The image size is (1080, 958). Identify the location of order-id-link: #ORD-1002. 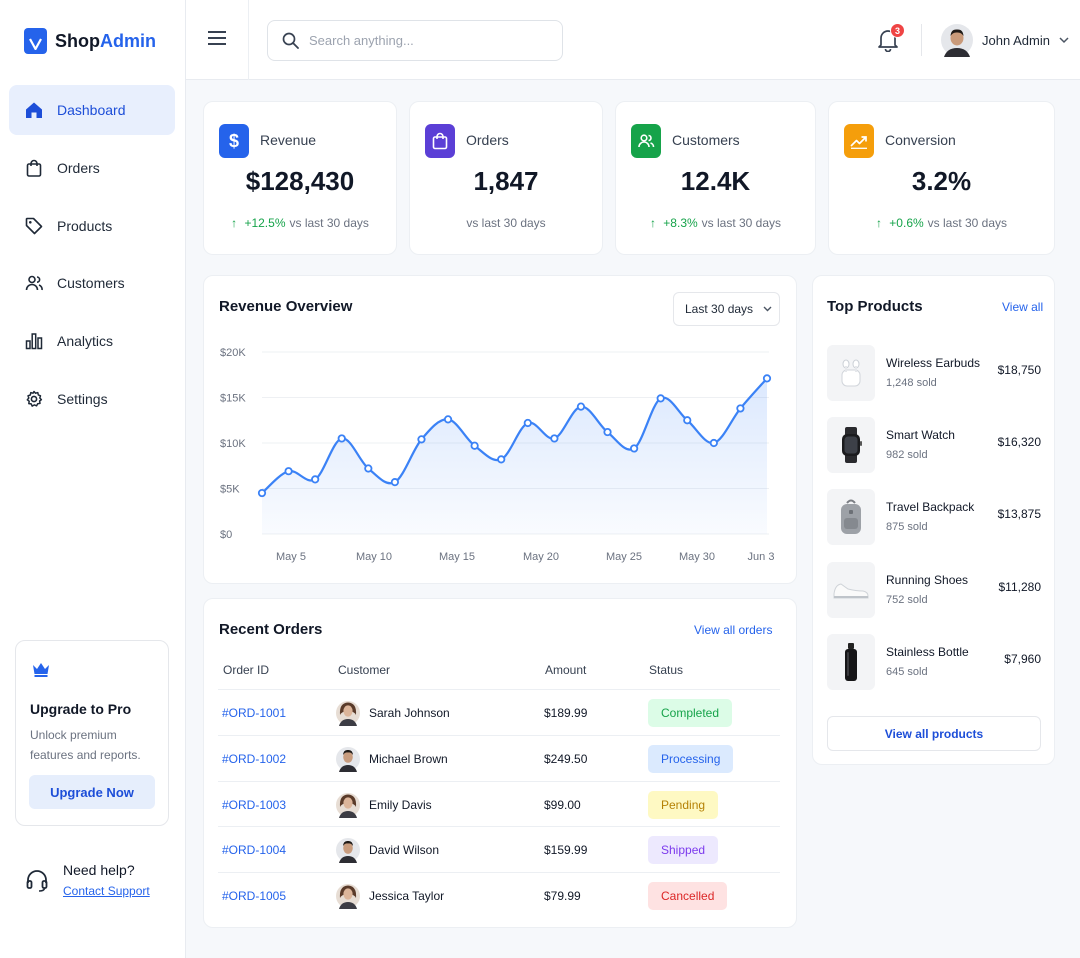
(254, 759).